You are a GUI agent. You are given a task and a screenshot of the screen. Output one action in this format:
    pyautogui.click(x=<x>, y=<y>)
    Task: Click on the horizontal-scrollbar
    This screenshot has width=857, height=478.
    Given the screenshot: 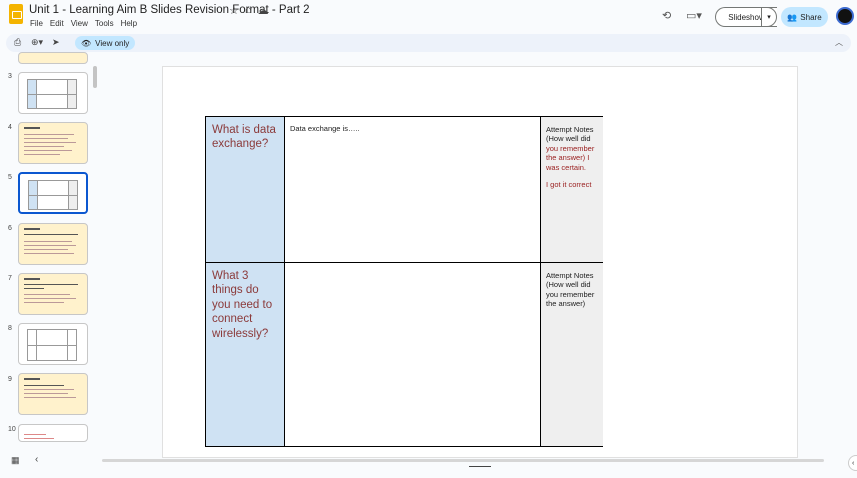 What is the action you would take?
    pyautogui.click(x=463, y=460)
    